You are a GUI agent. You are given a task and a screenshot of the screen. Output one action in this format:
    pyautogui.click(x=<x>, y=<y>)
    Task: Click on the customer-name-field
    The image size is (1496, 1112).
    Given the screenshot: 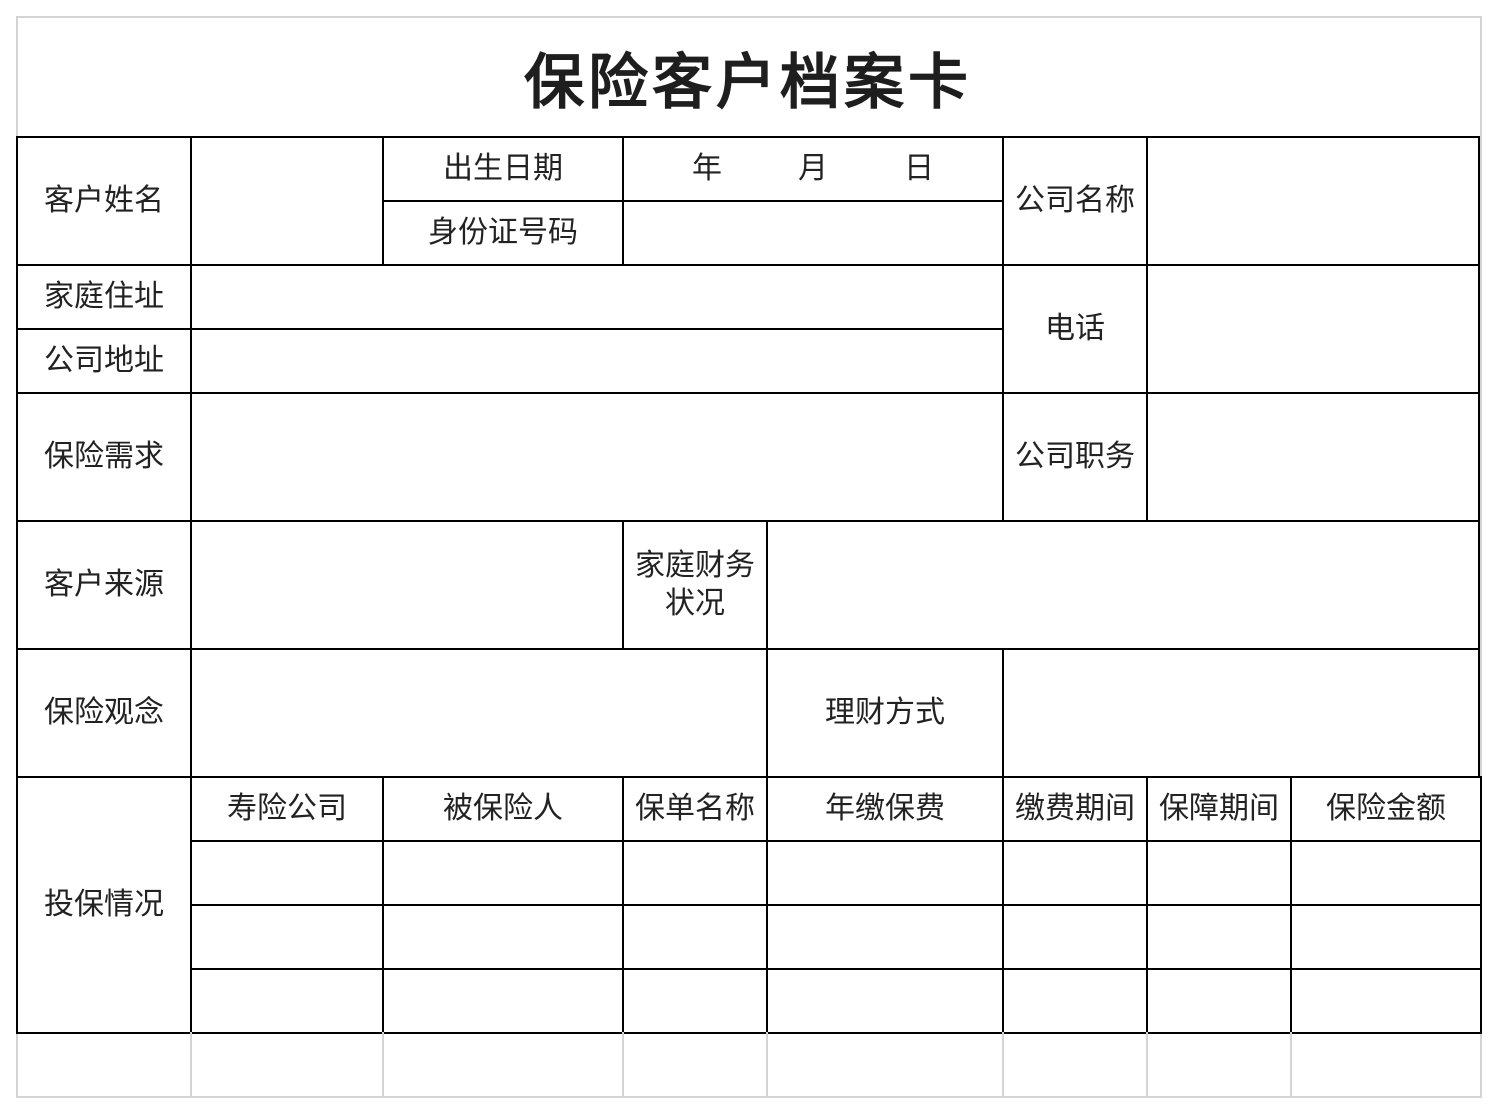 What is the action you would take?
    pyautogui.click(x=287, y=201)
    